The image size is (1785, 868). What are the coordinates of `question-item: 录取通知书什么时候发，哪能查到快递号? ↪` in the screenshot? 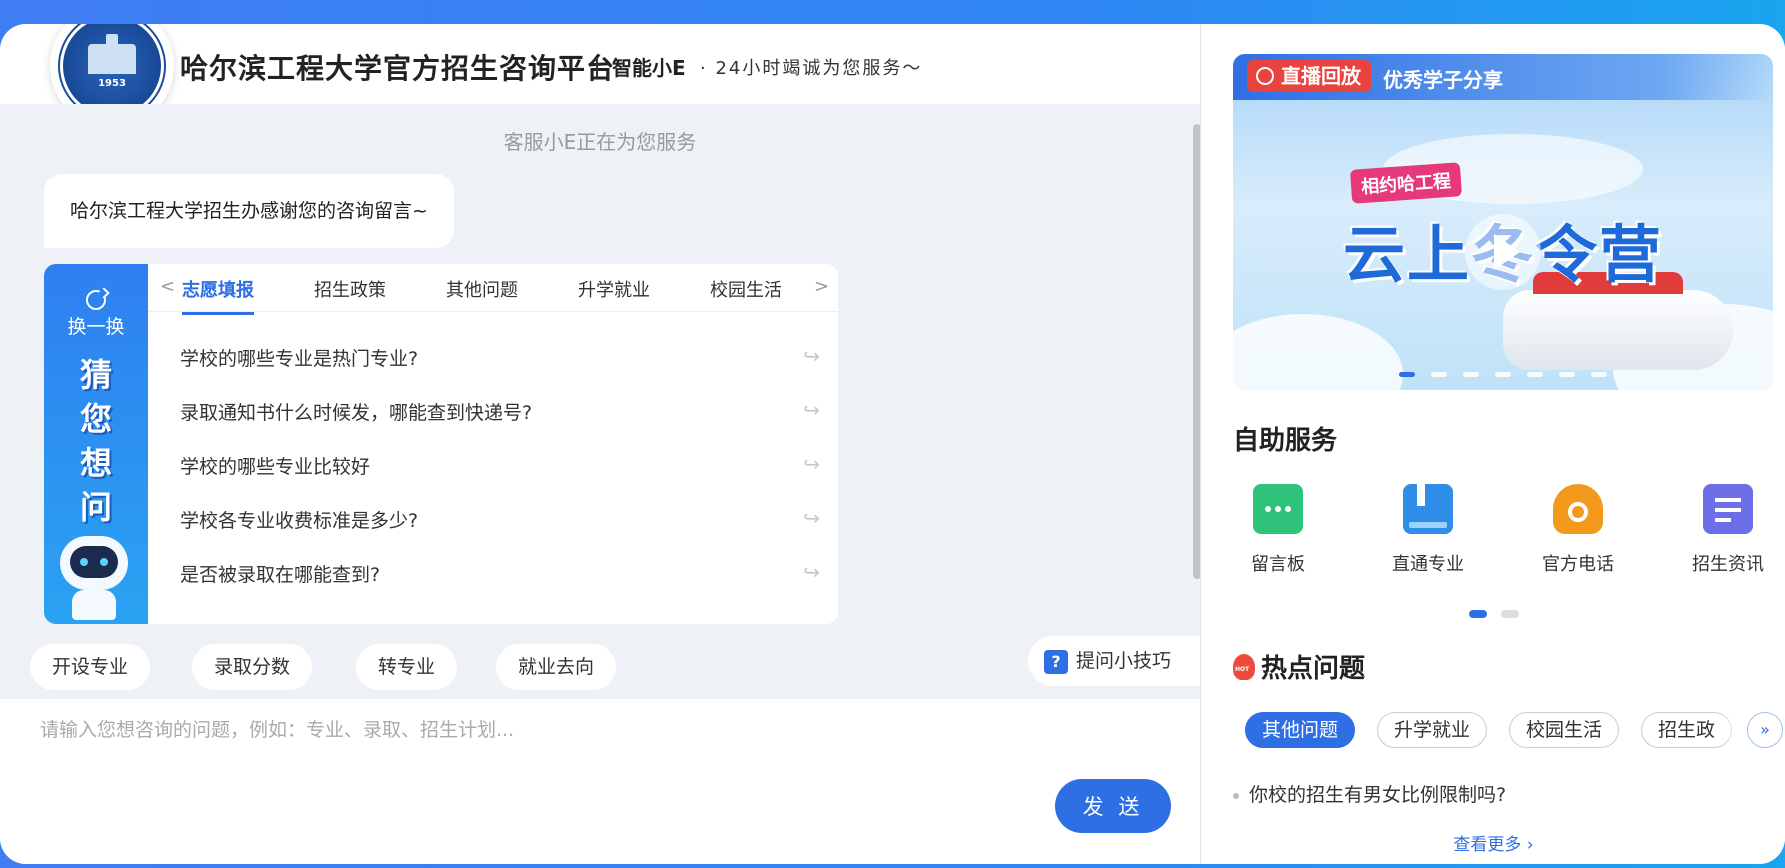 It's located at (500, 411).